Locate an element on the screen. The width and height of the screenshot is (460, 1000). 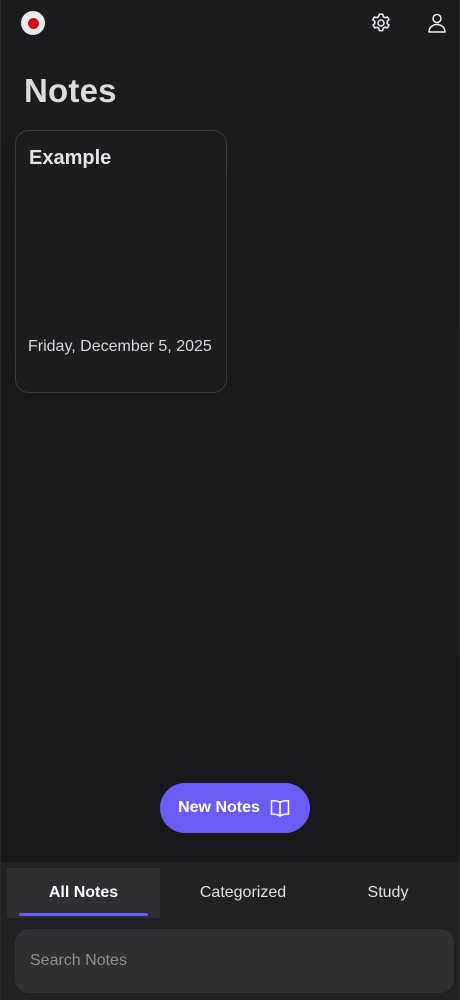
tab-label: All Notes is located at coordinates (83, 892).